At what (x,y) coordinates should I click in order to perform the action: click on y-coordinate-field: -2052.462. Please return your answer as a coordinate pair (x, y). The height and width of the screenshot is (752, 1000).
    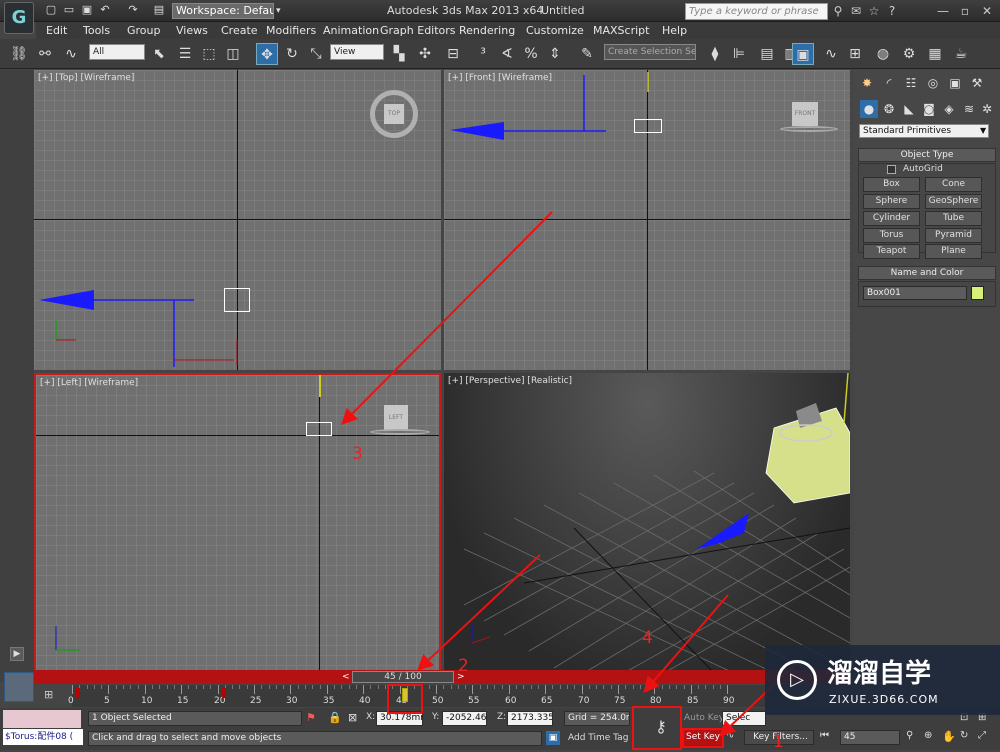
    Looking at the image, I should click on (464, 718).